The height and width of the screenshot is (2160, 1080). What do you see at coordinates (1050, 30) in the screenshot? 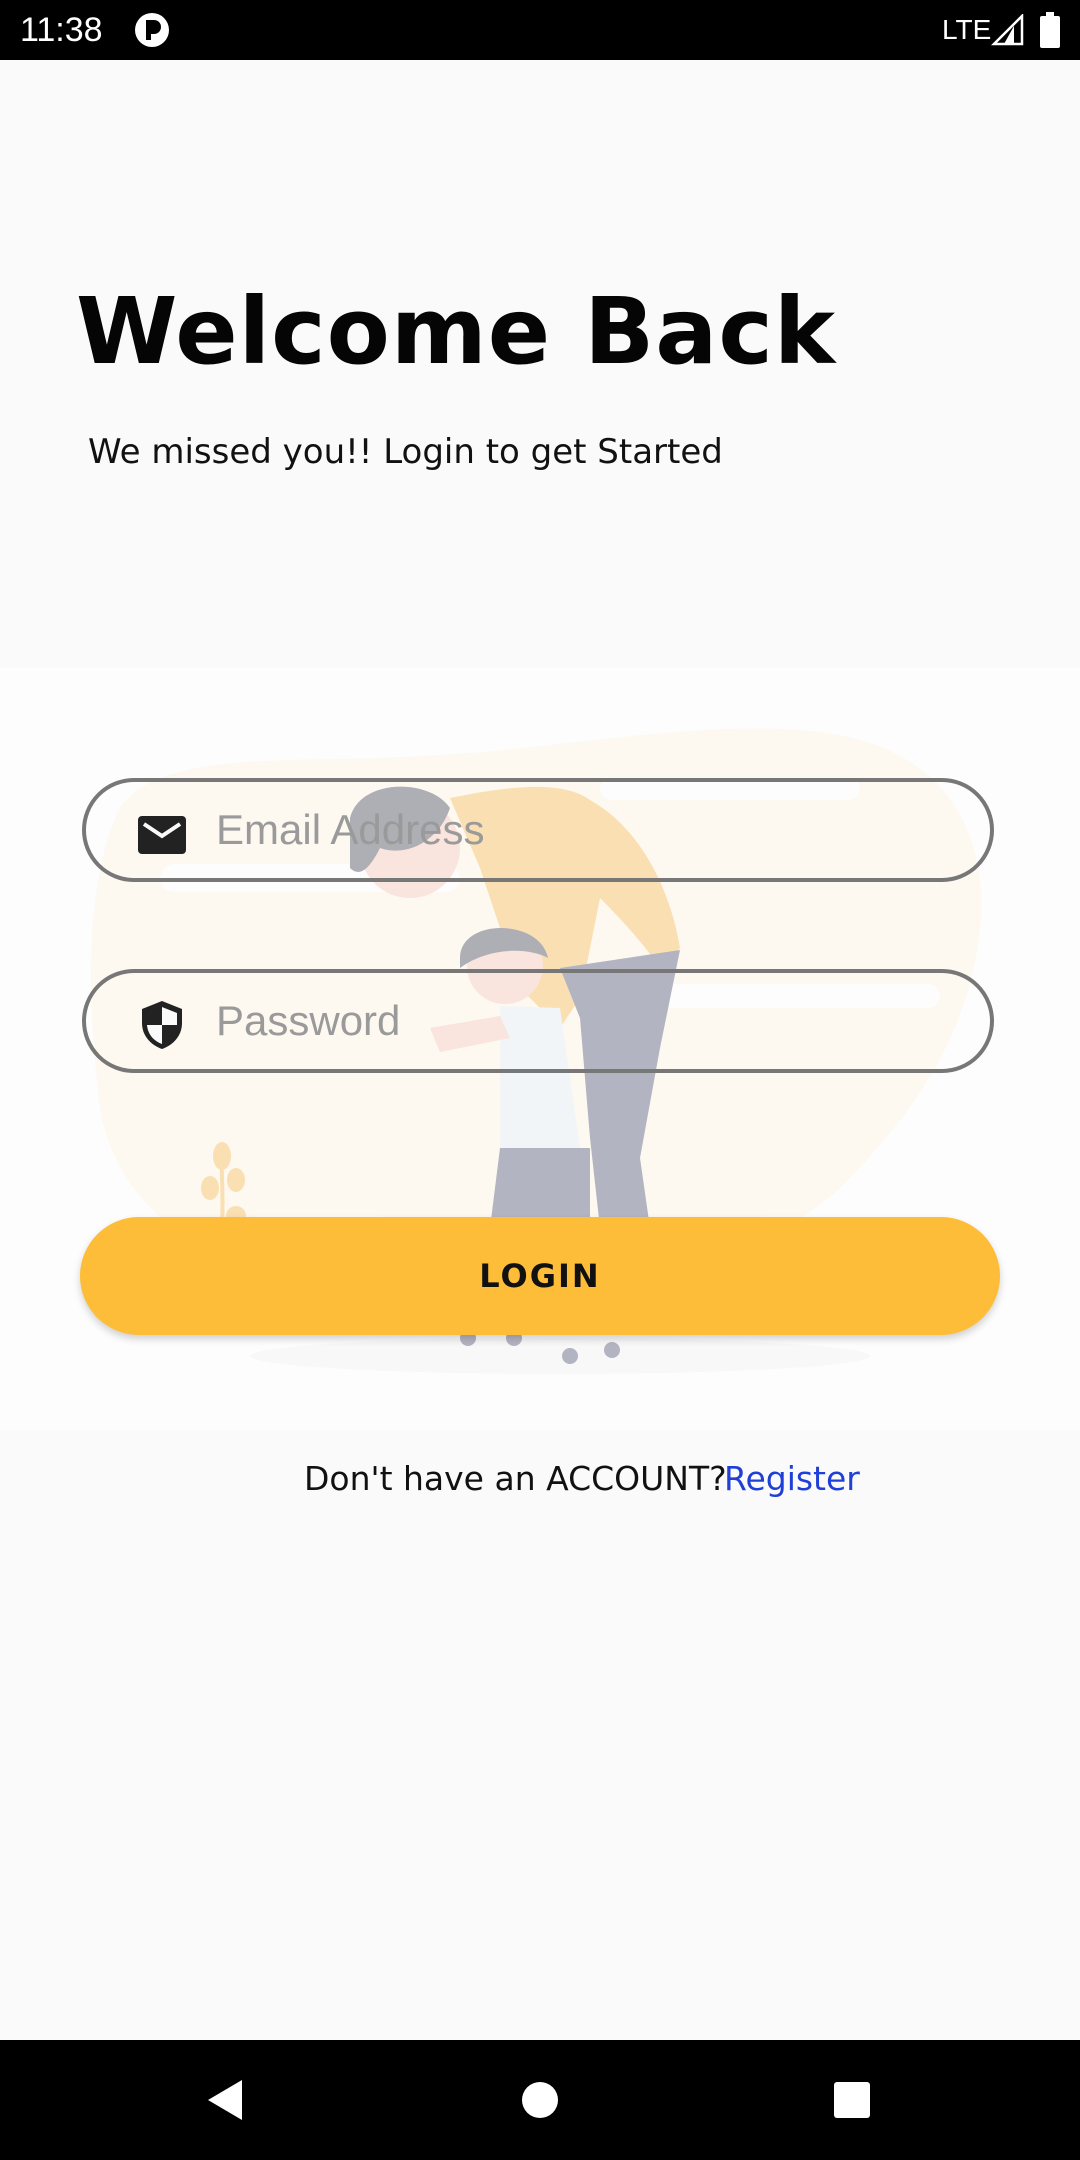
I see `battery-icon` at bounding box center [1050, 30].